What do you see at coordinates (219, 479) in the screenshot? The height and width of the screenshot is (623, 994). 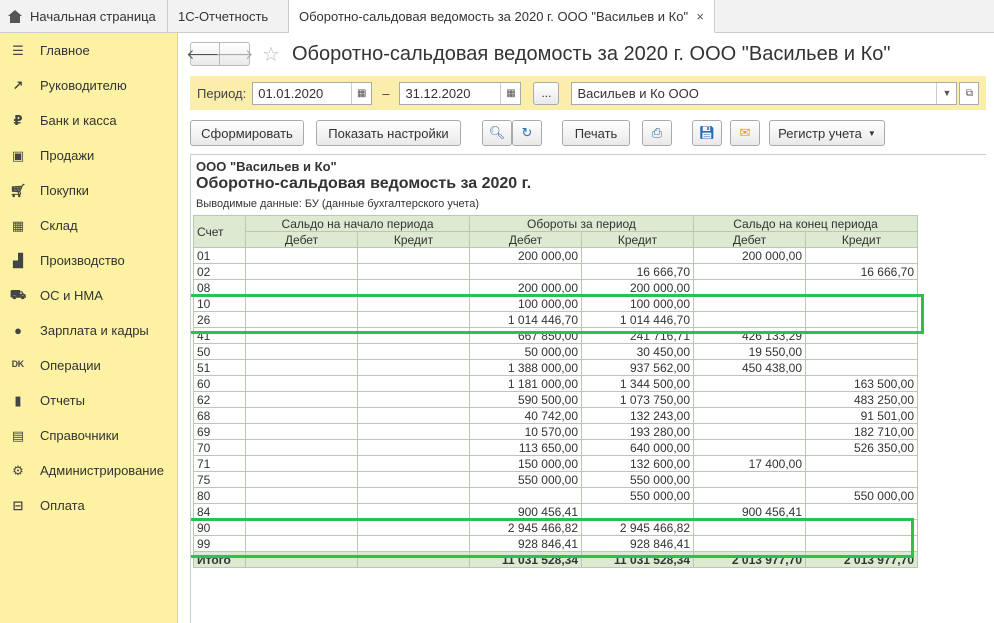 I see `account-cell: 75` at bounding box center [219, 479].